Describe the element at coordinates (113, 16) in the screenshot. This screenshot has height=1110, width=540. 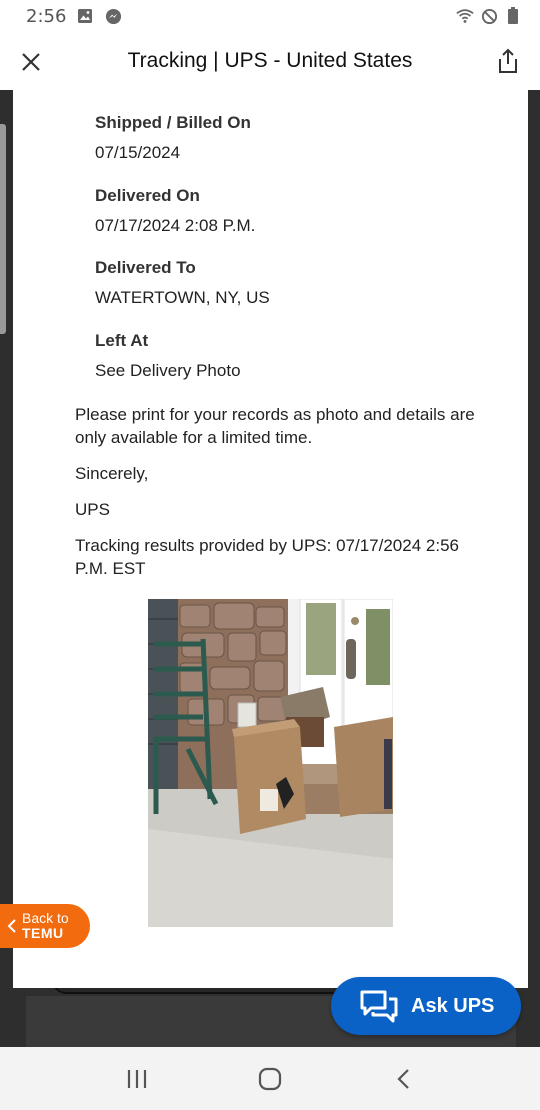
I see `messenger-icon` at that location.